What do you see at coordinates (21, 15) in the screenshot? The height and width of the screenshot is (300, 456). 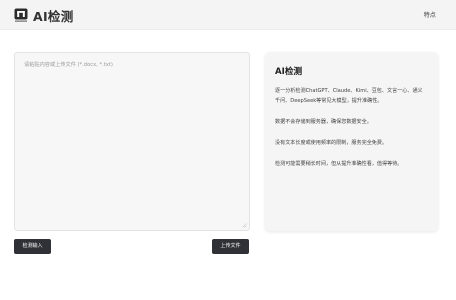 I see `ai-detector-logo-icon` at bounding box center [21, 15].